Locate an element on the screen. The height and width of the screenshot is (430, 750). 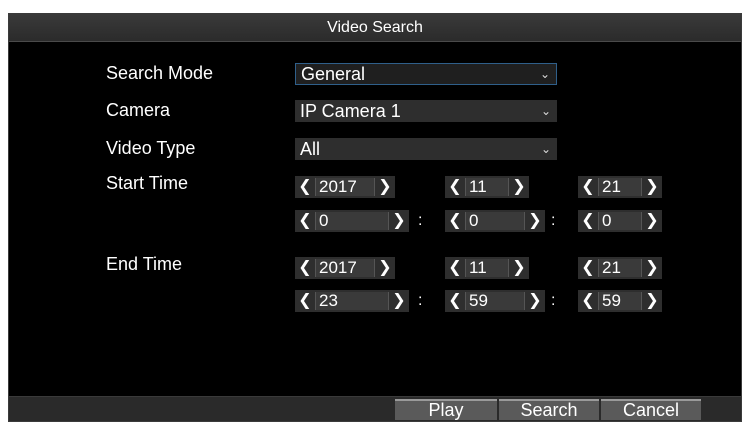
end-second-value: 59 is located at coordinates (620, 301).